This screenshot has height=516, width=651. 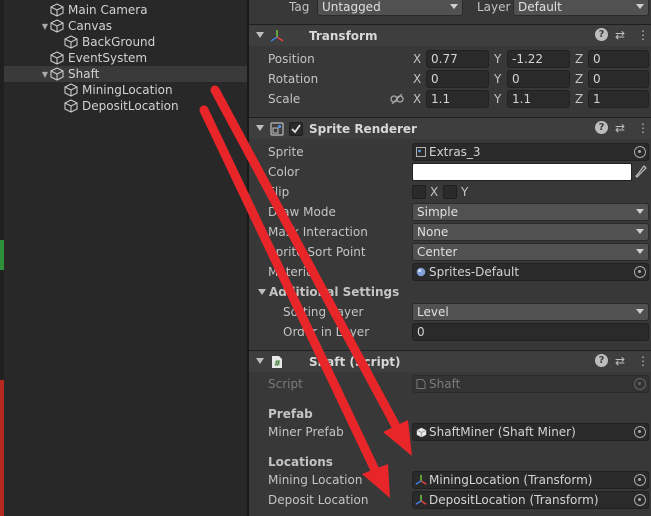 What do you see at coordinates (538, 79) in the screenshot?
I see `rotation-y-field: 0` at bounding box center [538, 79].